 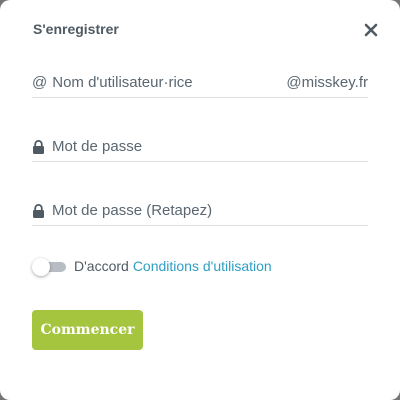 I want to click on terms-agreement: D'accord Conditions d'utilisation, so click(x=152, y=267).